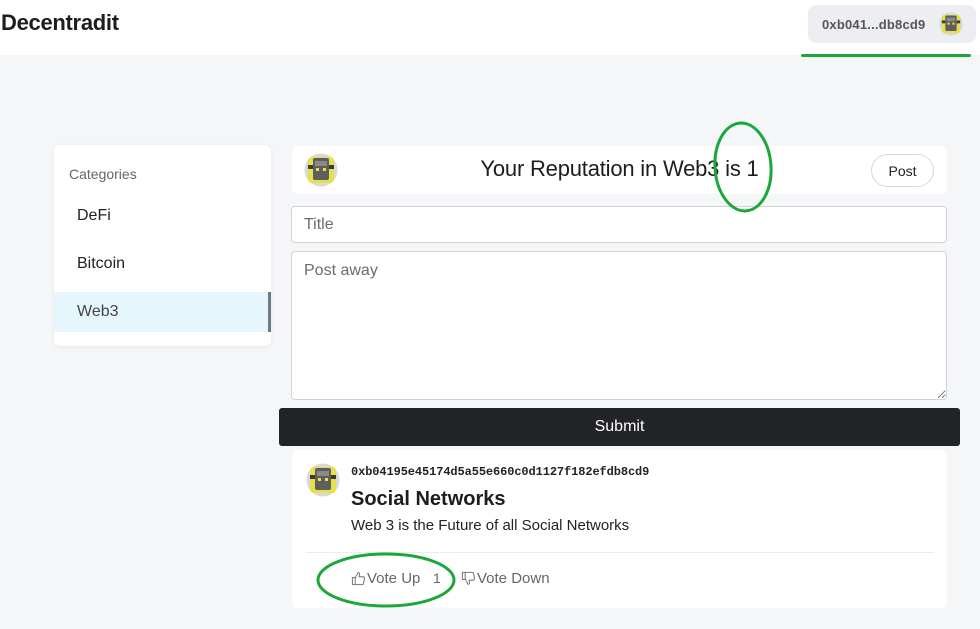 The image size is (980, 629). I want to click on vote-up-button: Vote Up, so click(385, 578).